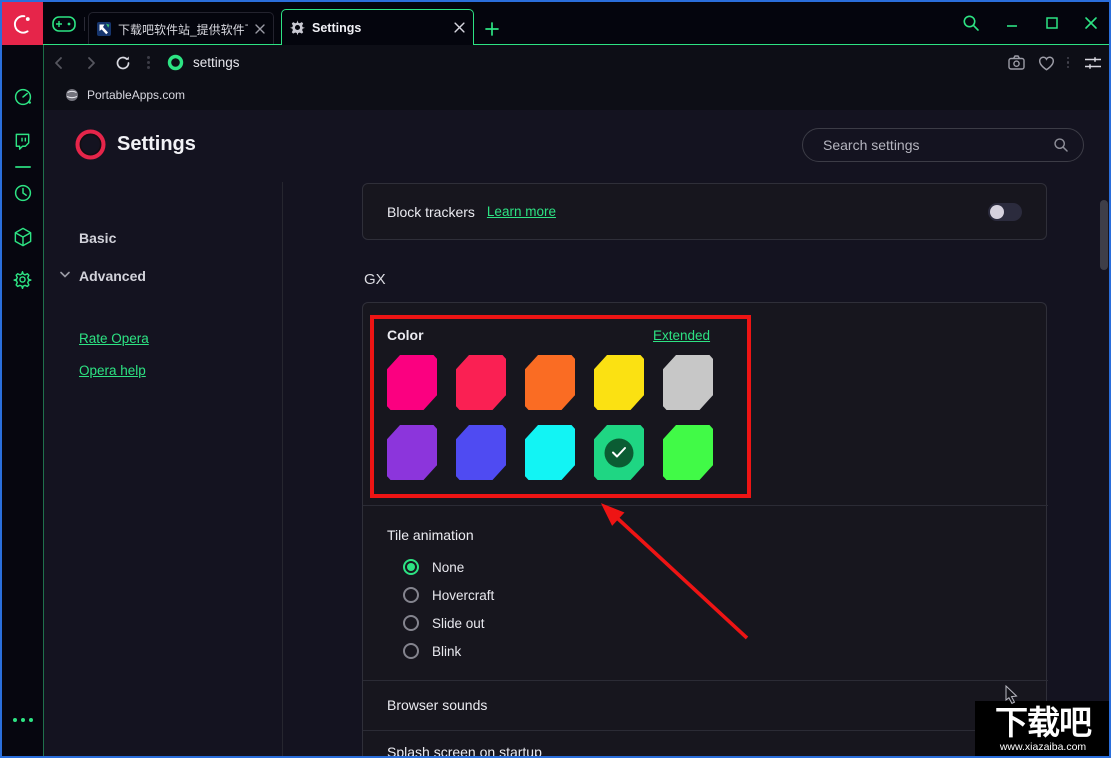 The height and width of the screenshot is (758, 1111). Describe the element at coordinates (72, 95) in the screenshot. I see `globe-favicon` at that location.